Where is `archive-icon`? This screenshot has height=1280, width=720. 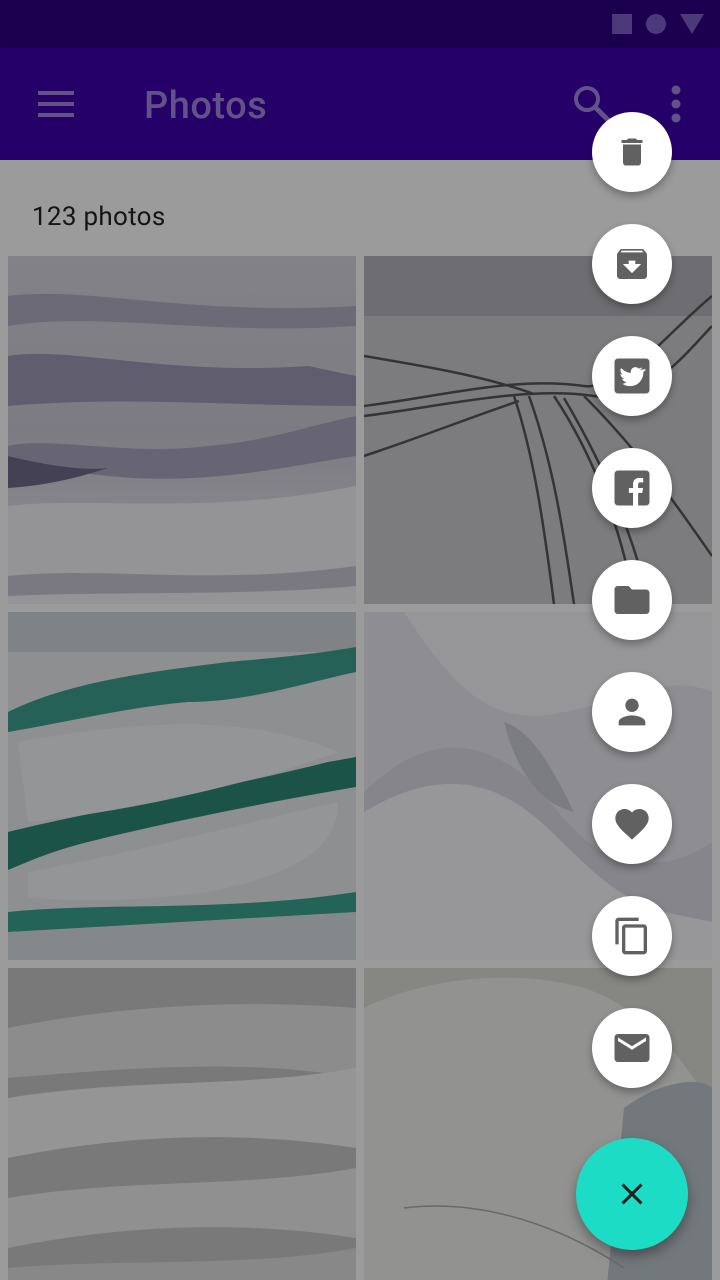 archive-icon is located at coordinates (632, 264).